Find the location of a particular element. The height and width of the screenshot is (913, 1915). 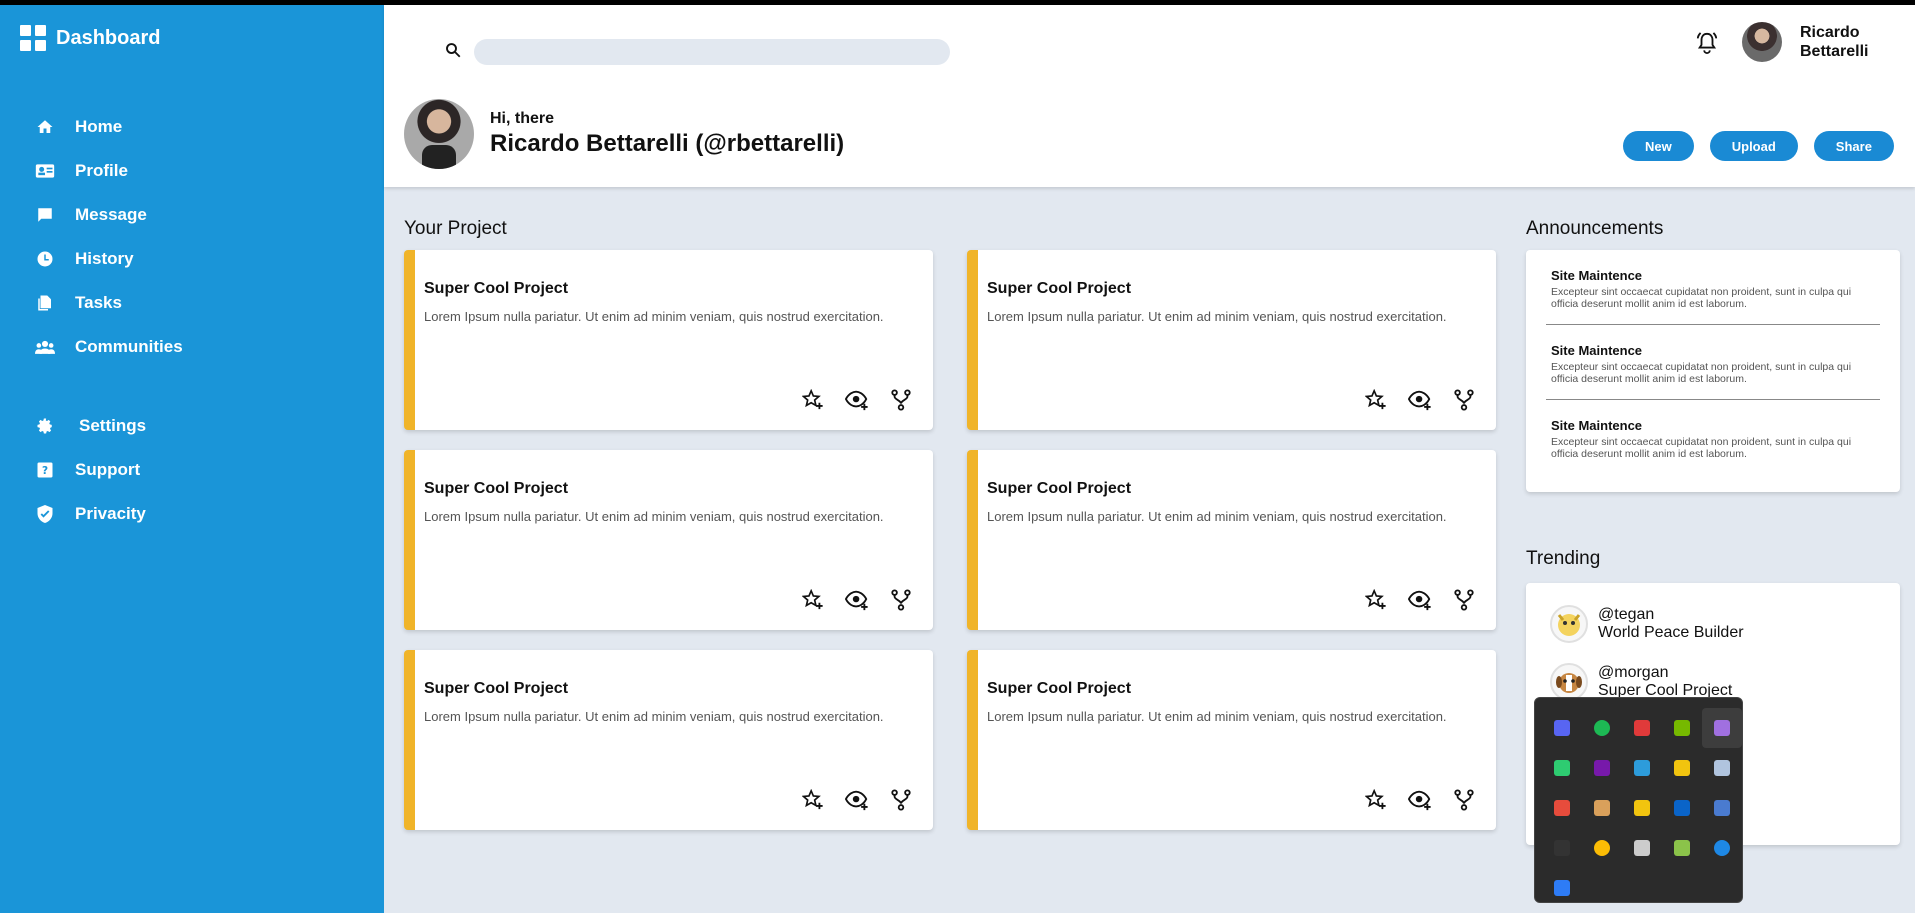

outlook-icon is located at coordinates (1682, 808).